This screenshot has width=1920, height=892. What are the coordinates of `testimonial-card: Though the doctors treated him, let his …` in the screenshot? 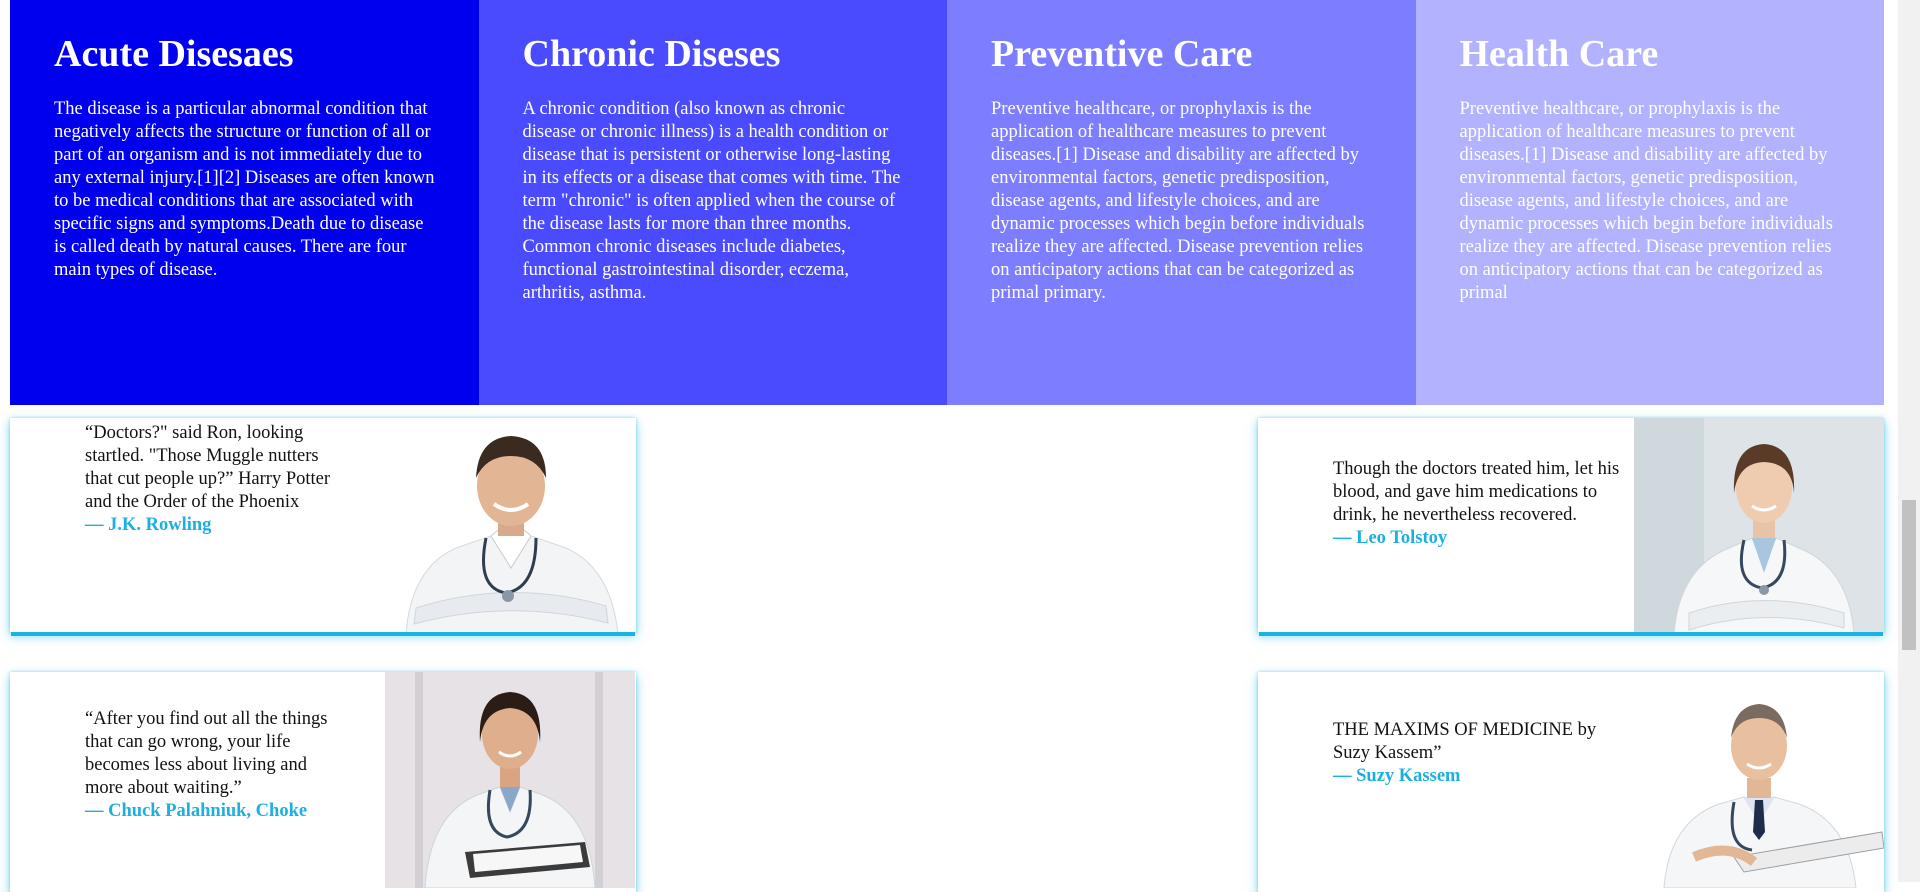 It's located at (1571, 525).